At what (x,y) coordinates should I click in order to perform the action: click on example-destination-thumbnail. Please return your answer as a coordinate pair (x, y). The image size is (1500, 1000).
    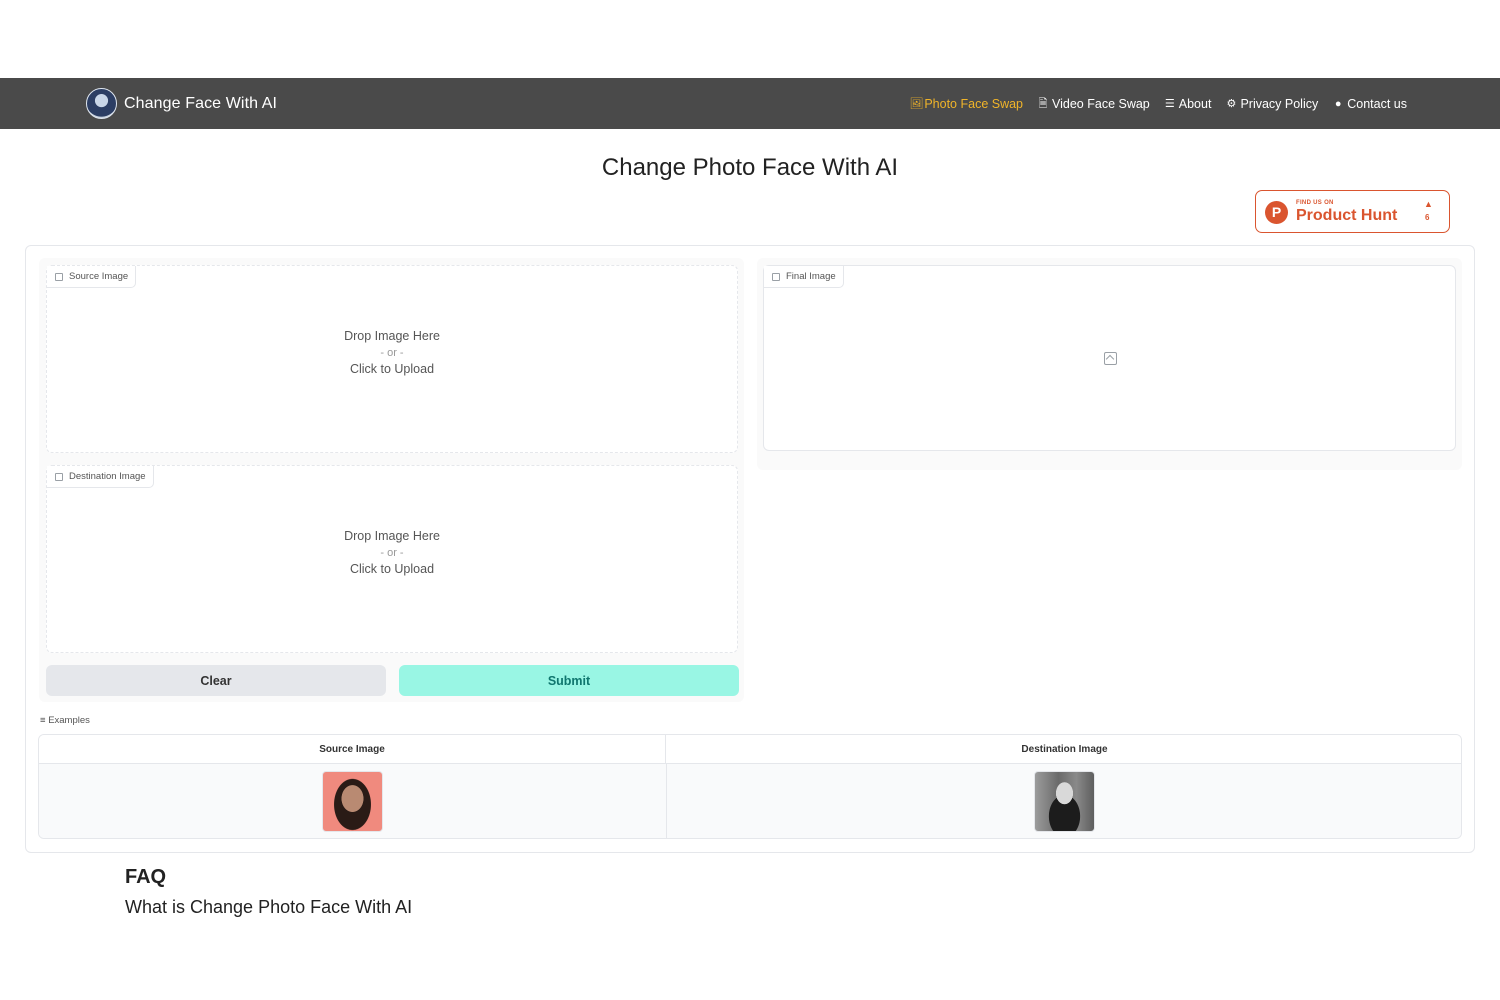
    Looking at the image, I should click on (1064, 801).